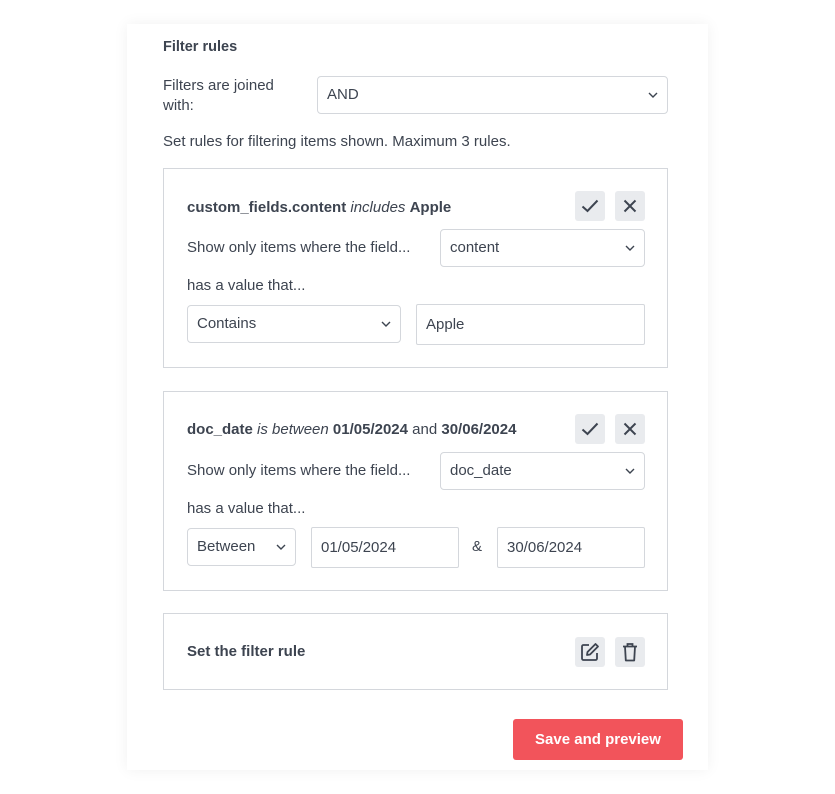 This screenshot has height=794, width=835. Describe the element at coordinates (530, 324) in the screenshot. I see `value-input: Apple` at that location.